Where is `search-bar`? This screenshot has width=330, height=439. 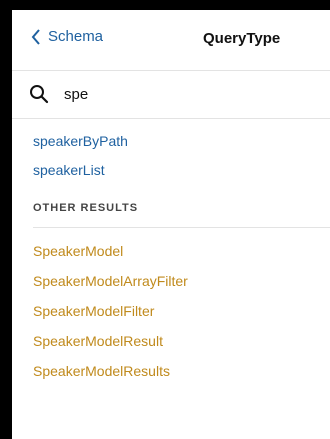 search-bar is located at coordinates (171, 95).